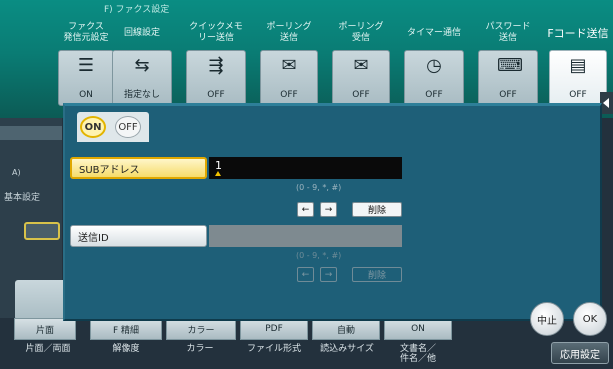 The image size is (613, 369). What do you see at coordinates (606, 103) in the screenshot?
I see `arrow-left-icon` at bounding box center [606, 103].